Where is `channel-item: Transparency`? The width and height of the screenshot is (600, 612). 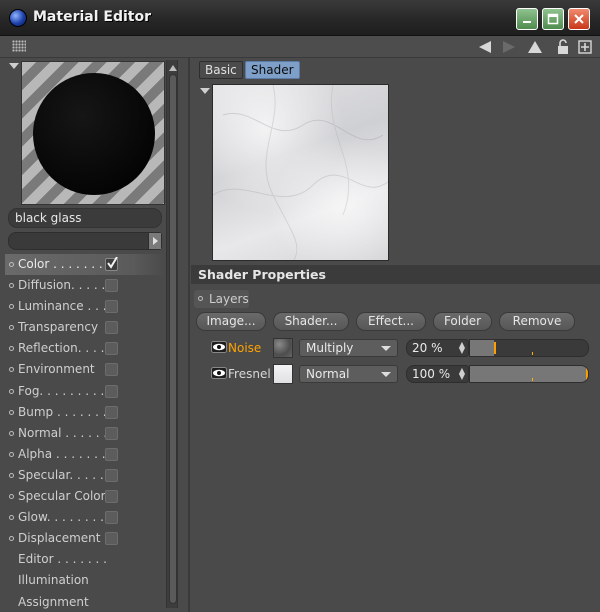 channel-item: Transparency is located at coordinates (85, 327).